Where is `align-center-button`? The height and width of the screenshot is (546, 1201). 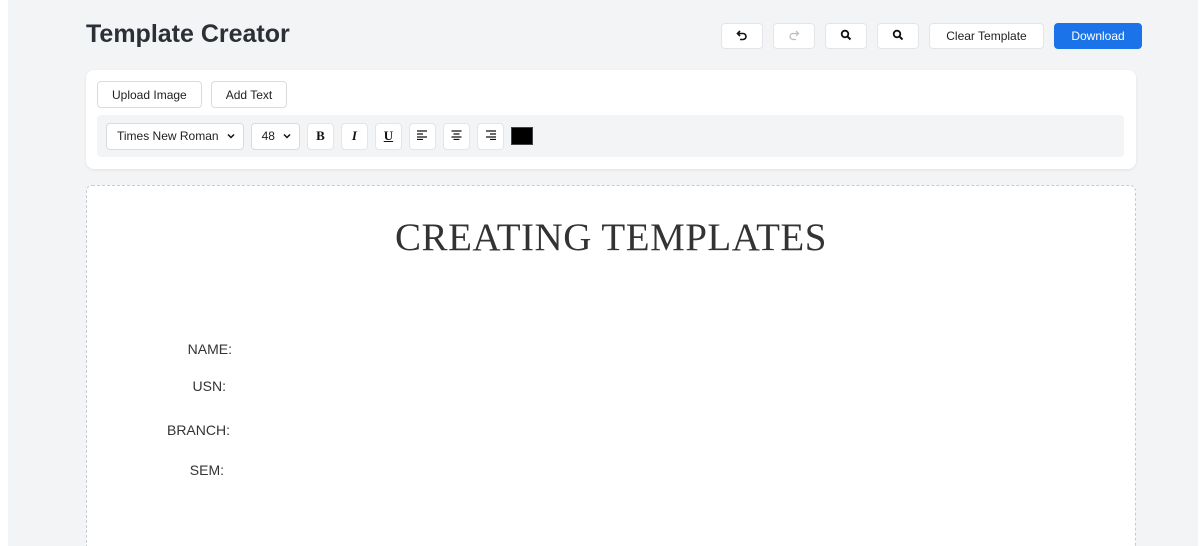 align-center-button is located at coordinates (456, 136).